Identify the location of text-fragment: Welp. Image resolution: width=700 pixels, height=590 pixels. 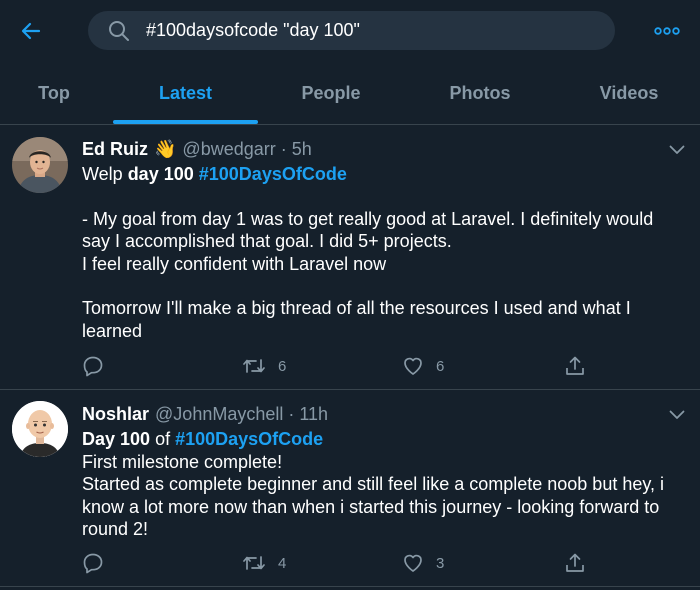
(105, 174).